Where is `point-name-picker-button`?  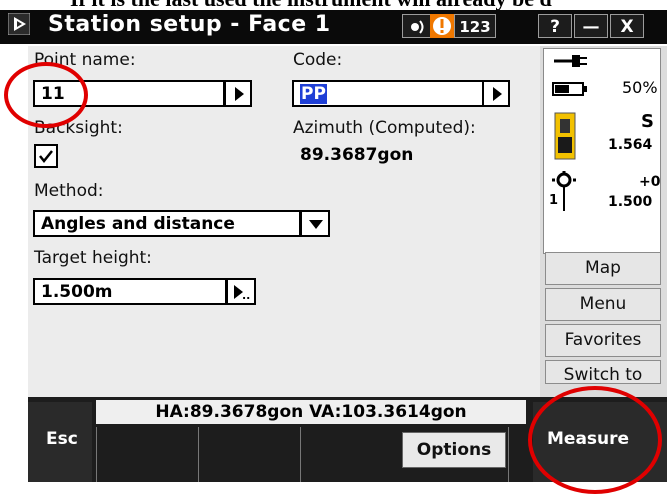 point-name-picker-button is located at coordinates (238, 93).